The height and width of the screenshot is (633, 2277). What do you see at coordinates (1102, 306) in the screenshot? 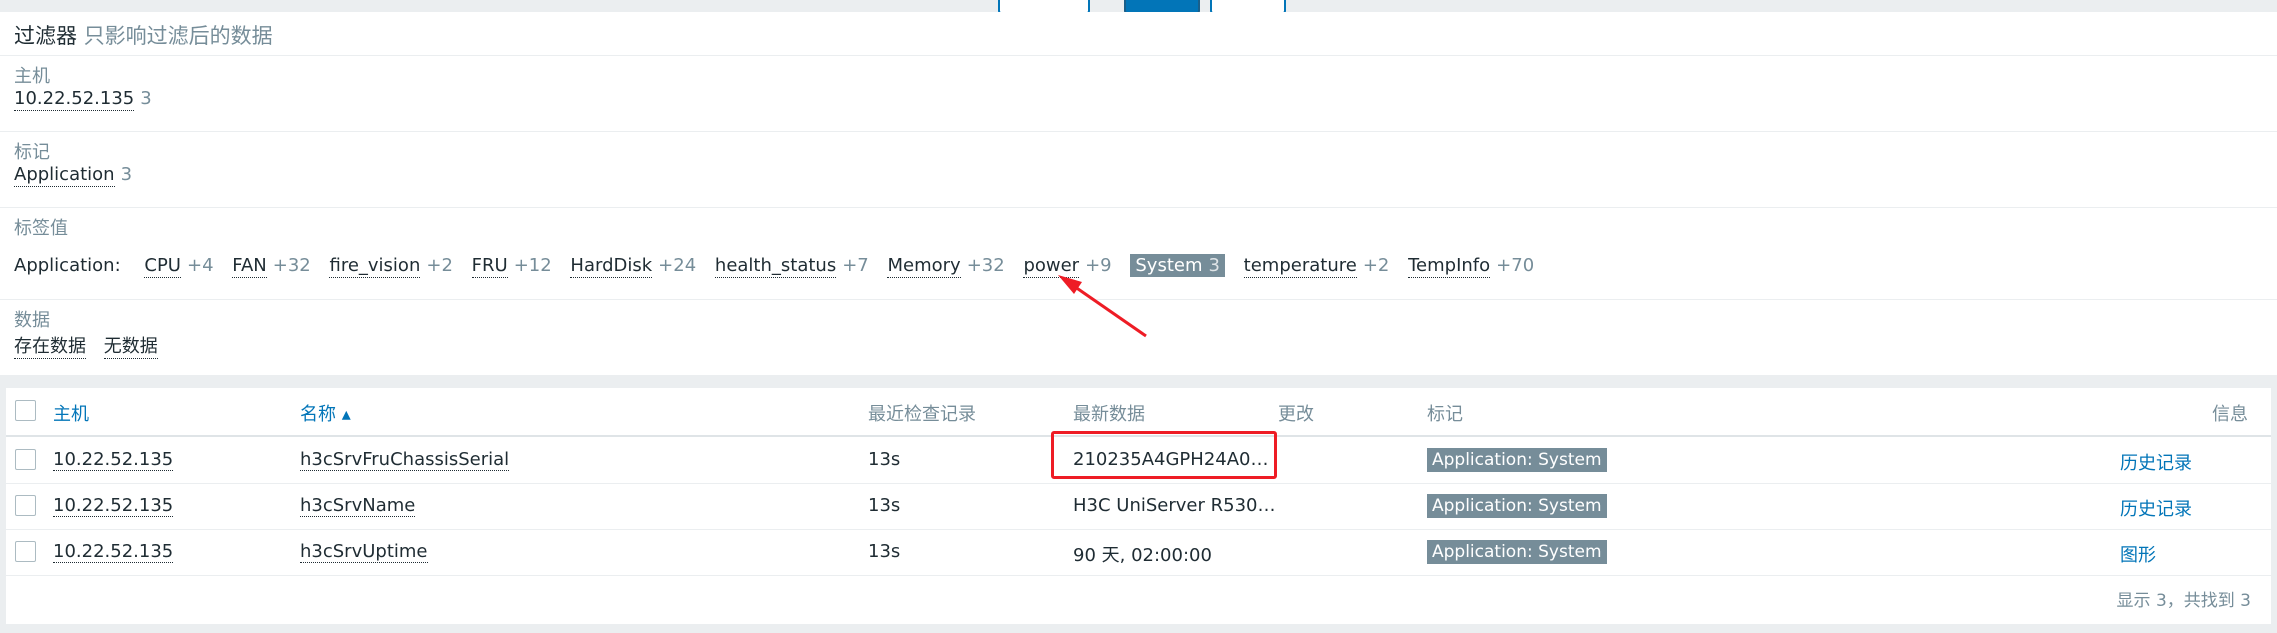
I see `red-arrow-icon` at bounding box center [1102, 306].